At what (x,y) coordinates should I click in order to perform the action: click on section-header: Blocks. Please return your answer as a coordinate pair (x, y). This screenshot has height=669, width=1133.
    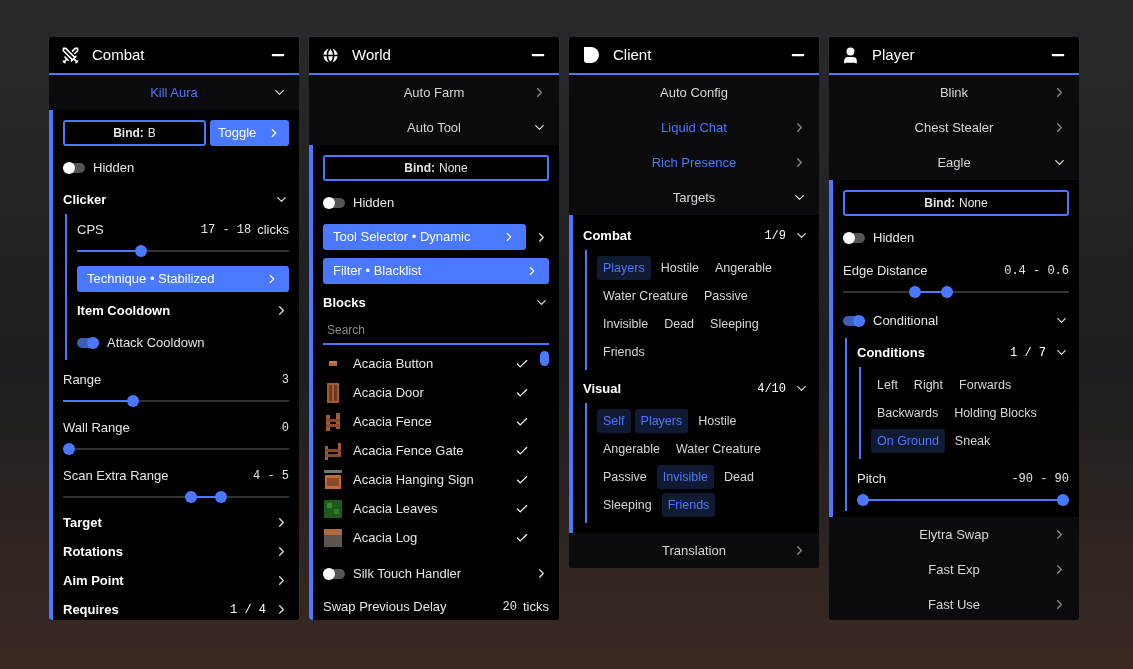
    Looking at the image, I should click on (436, 302).